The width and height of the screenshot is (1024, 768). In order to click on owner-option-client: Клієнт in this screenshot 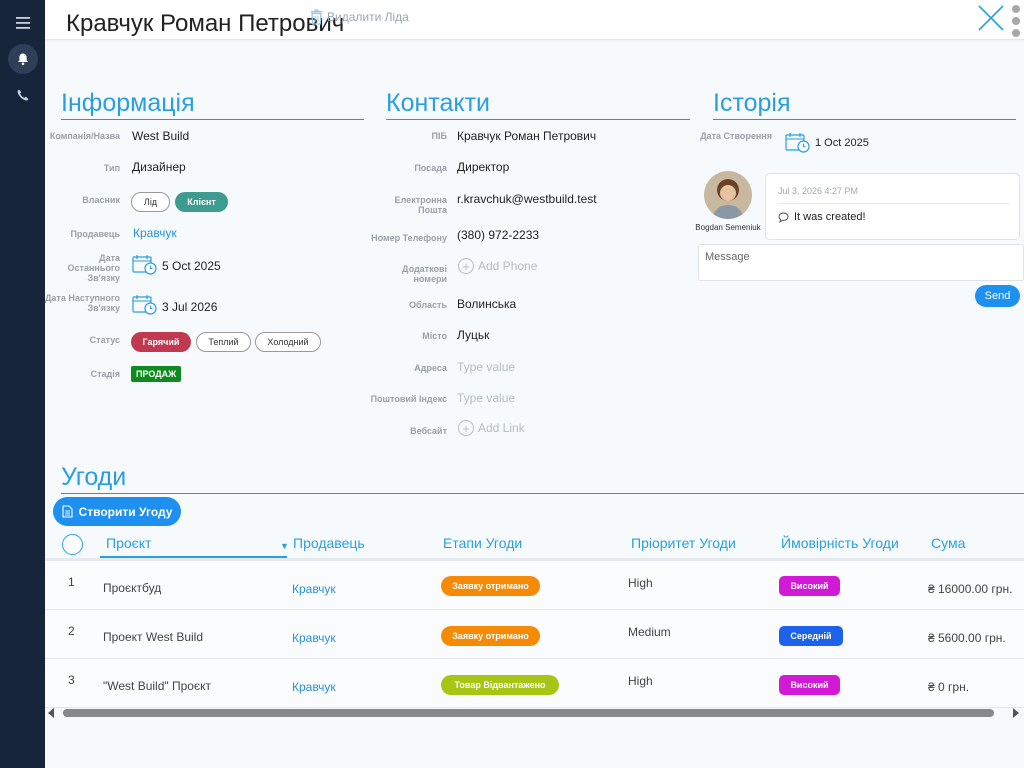, I will do `click(201, 202)`.